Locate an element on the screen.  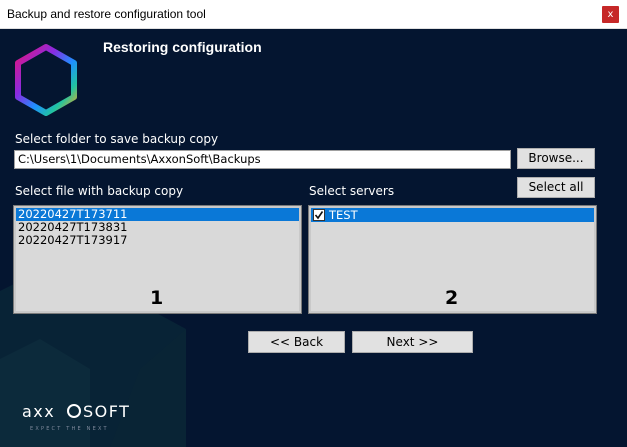
files-label: Select file with backup copy is located at coordinates (99, 191).